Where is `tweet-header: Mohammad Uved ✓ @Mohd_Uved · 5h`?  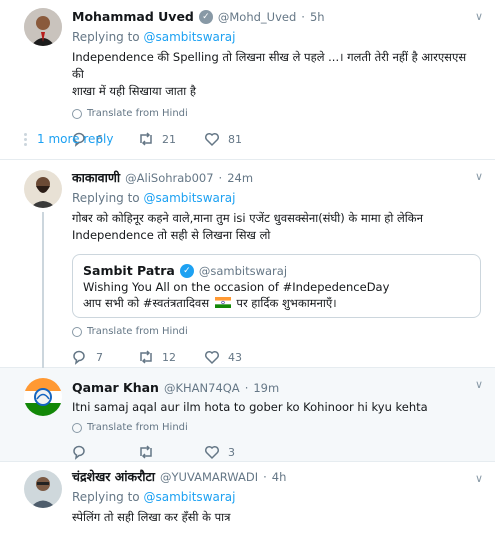
tweet-header: Mohammad Uved ✓ @Mohd_Uved · 5h is located at coordinates (276, 17).